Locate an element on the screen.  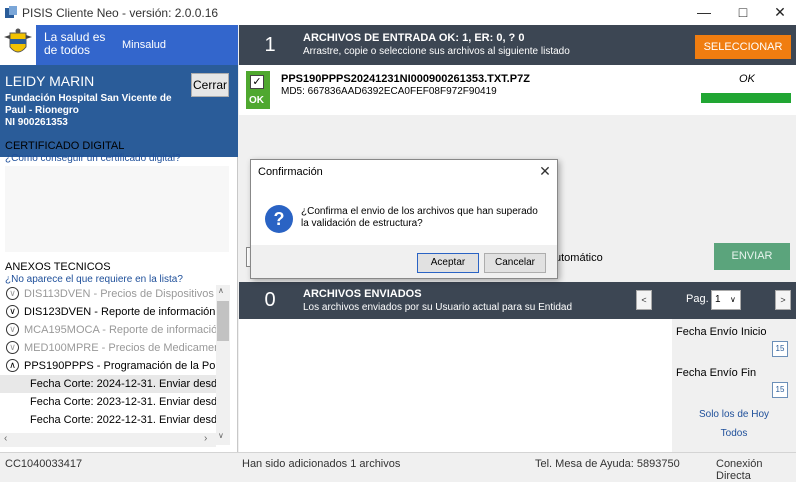
page-label: Pag. is located at coordinates (697, 299).